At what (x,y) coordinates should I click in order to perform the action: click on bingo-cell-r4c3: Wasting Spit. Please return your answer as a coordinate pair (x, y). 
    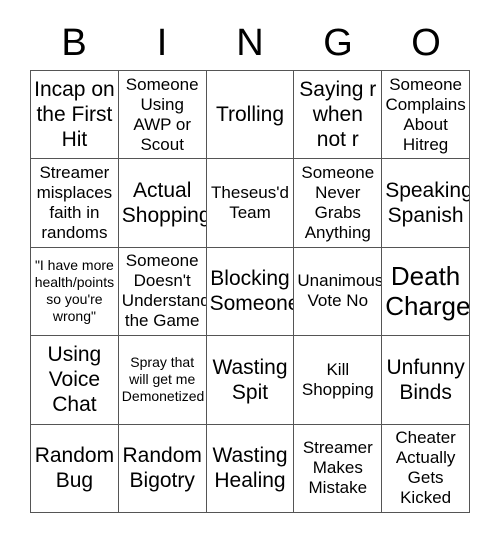
    Looking at the image, I should click on (250, 380).